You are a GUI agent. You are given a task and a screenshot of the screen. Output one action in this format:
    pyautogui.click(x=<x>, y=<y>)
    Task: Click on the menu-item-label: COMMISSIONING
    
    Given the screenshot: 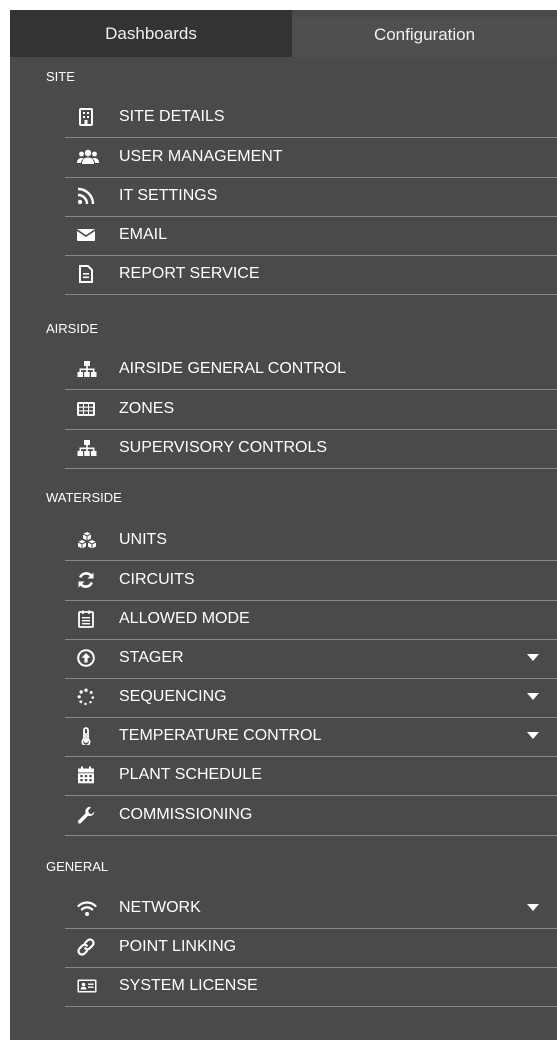 What is the action you would take?
    pyautogui.click(x=186, y=814)
    